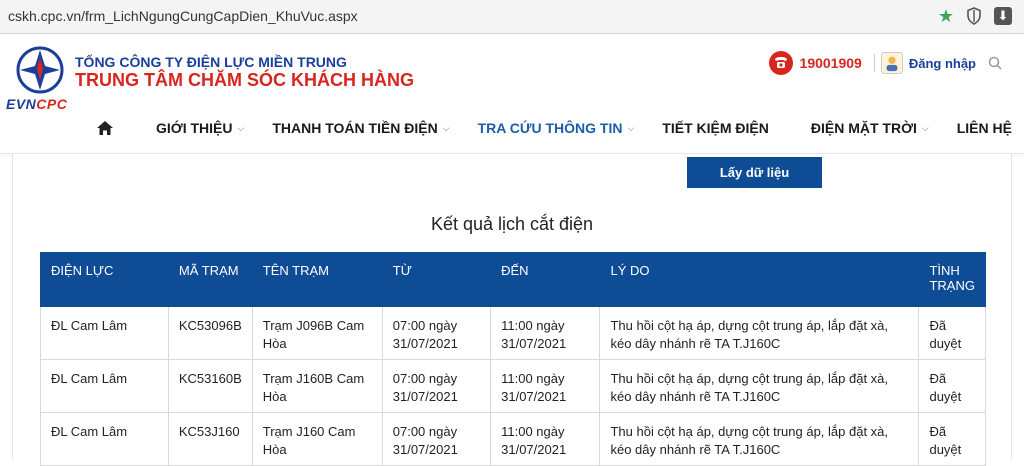 This screenshot has width=1024, height=466. Describe the element at coordinates (754, 172) in the screenshot. I see `get-data-button: Lấy dữ liệu` at that location.